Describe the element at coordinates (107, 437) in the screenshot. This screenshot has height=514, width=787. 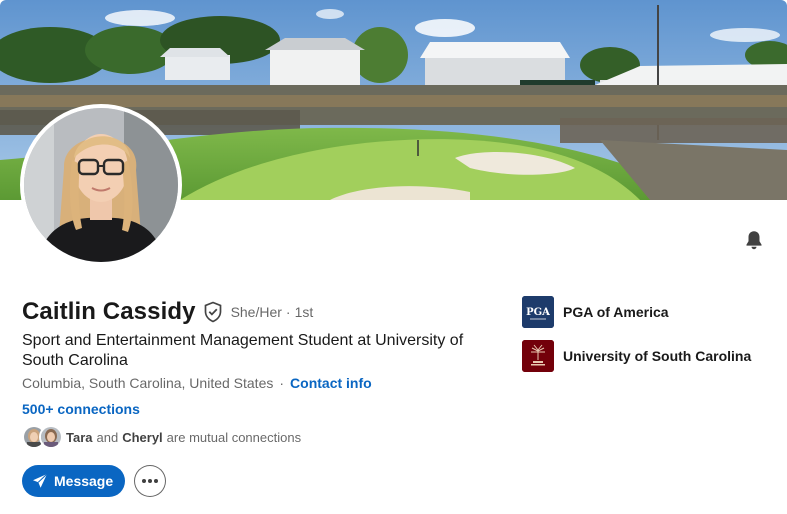
I see `mutual-joiner: and` at that location.